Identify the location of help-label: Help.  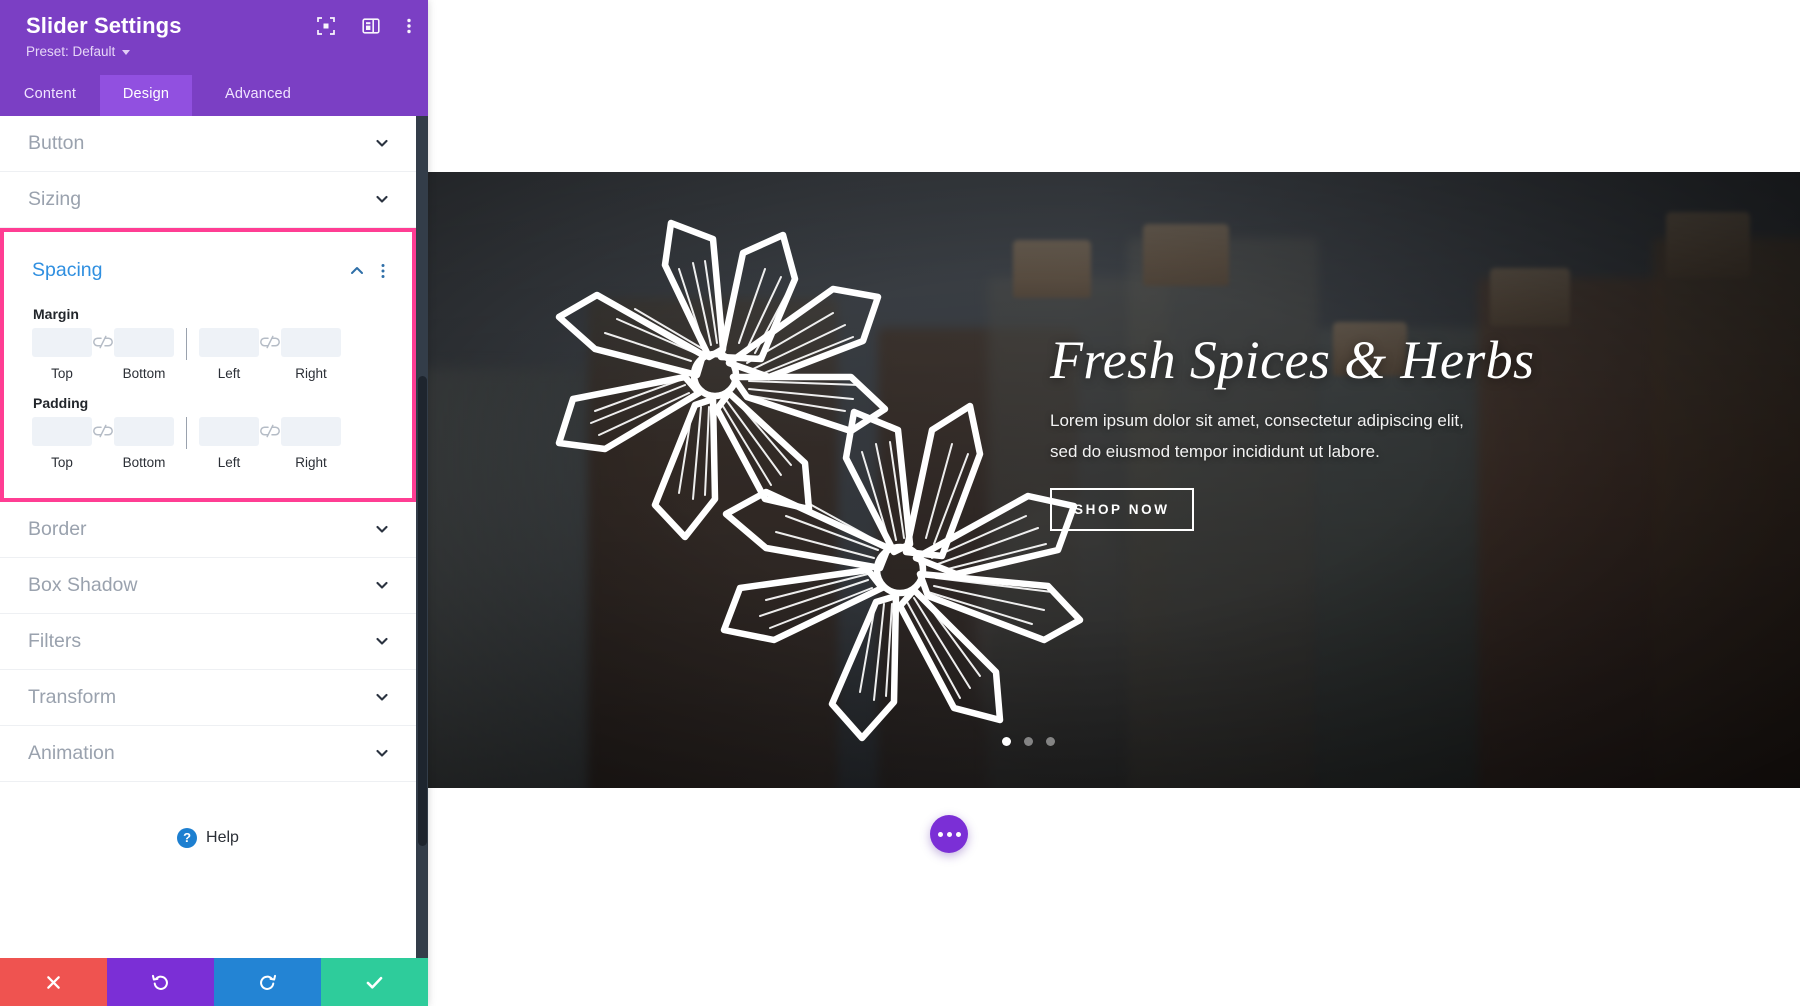
(222, 837).